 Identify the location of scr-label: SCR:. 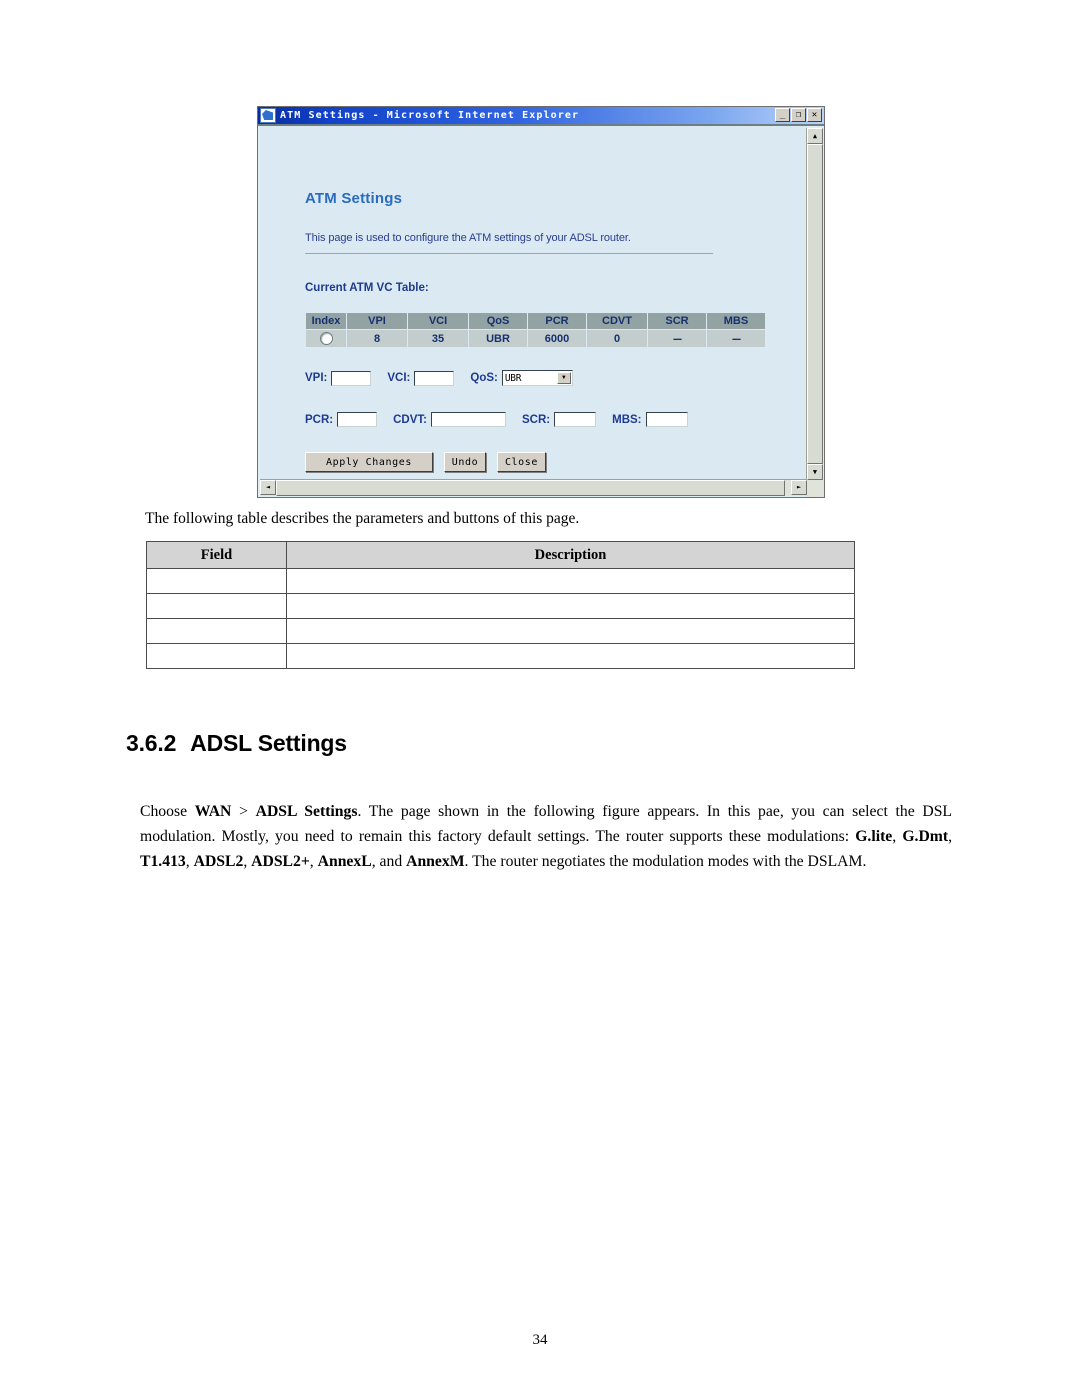
(536, 419).